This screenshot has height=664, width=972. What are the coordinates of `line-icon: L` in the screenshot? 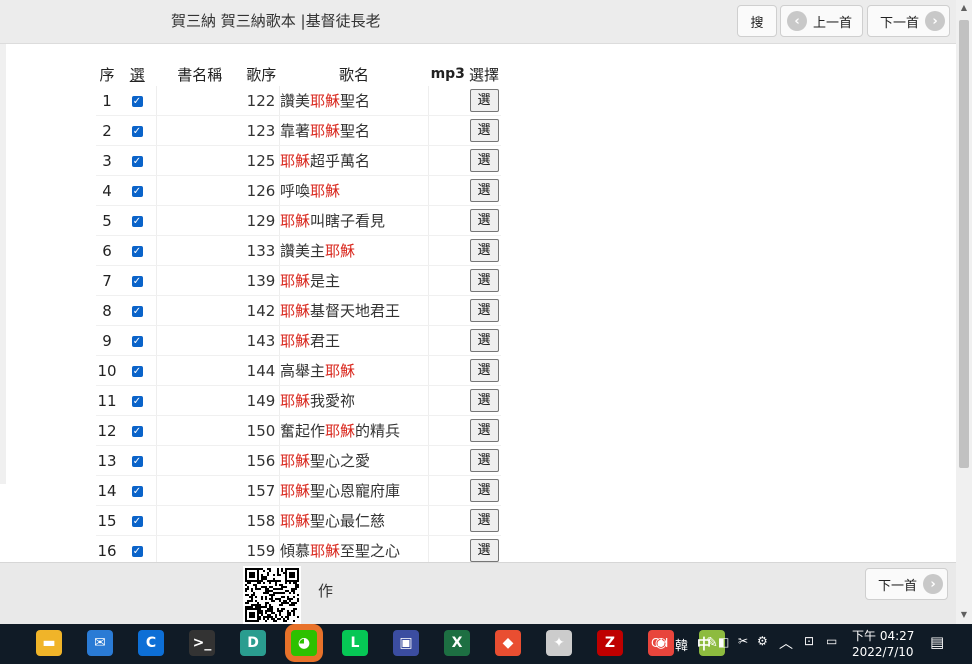 It's located at (355, 643).